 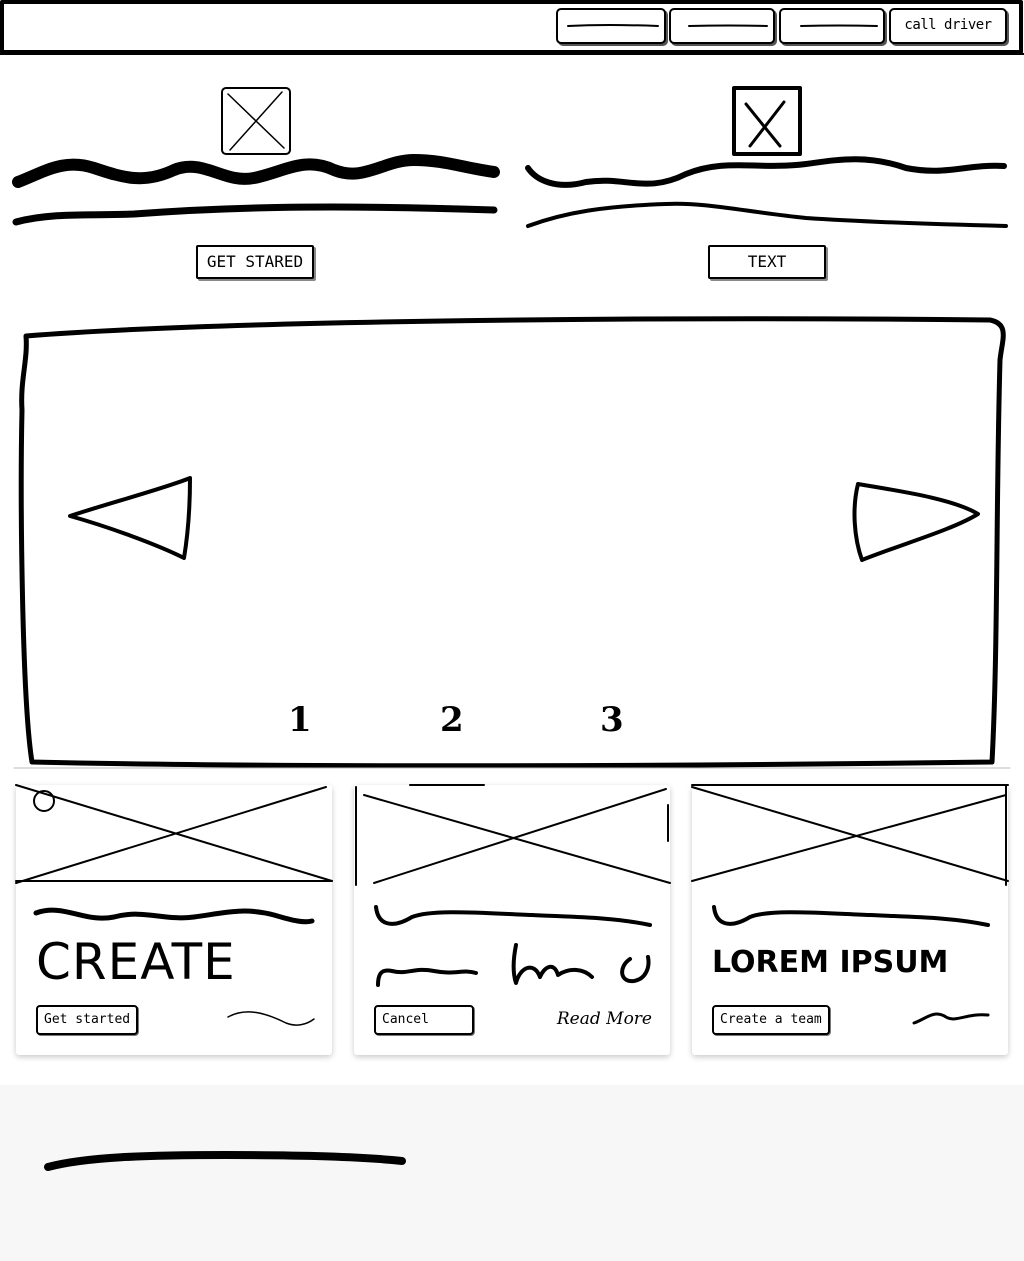 What do you see at coordinates (771, 1020) in the screenshot?
I see `card-lorem-create-team-button: Create a team` at bounding box center [771, 1020].